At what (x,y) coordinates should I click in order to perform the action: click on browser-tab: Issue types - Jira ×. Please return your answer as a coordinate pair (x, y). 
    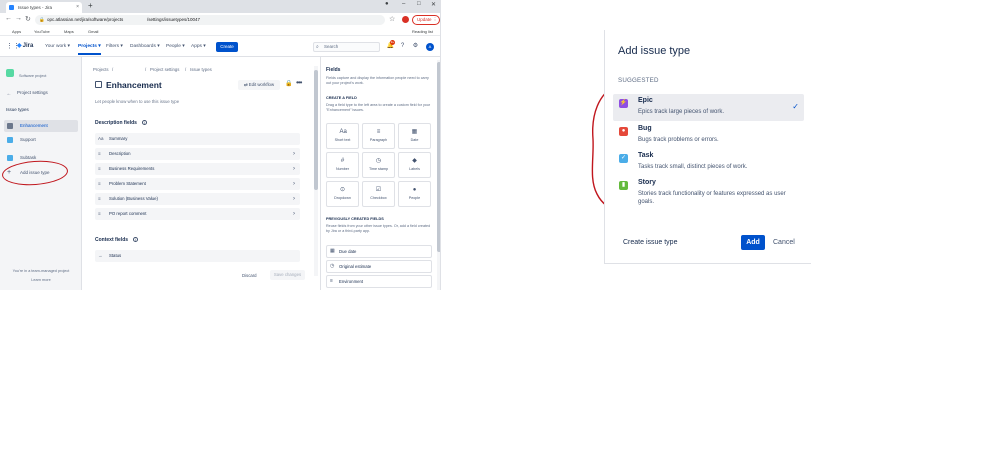
    Looking at the image, I should click on (44, 7).